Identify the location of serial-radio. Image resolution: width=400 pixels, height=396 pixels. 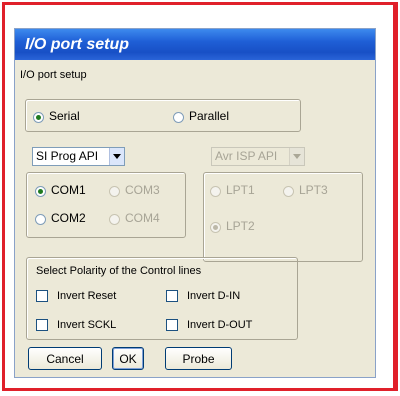
(38, 117).